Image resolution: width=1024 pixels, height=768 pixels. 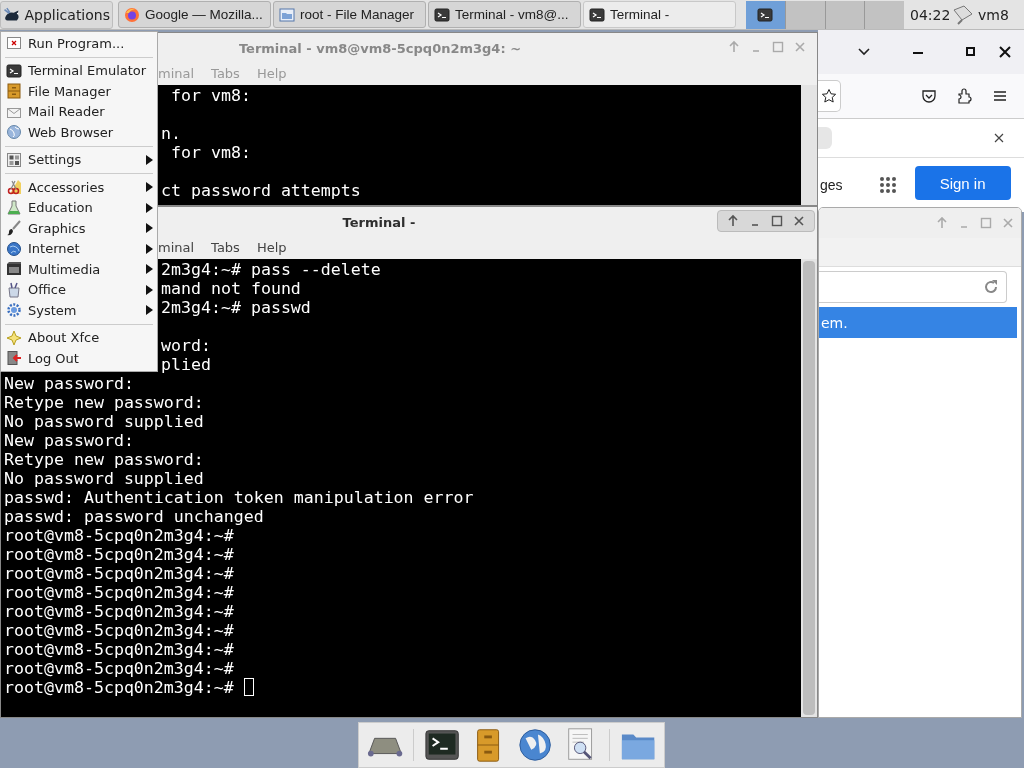 What do you see at coordinates (134, 516) in the screenshot?
I see `terminal-line: passwd: password unchanged` at bounding box center [134, 516].